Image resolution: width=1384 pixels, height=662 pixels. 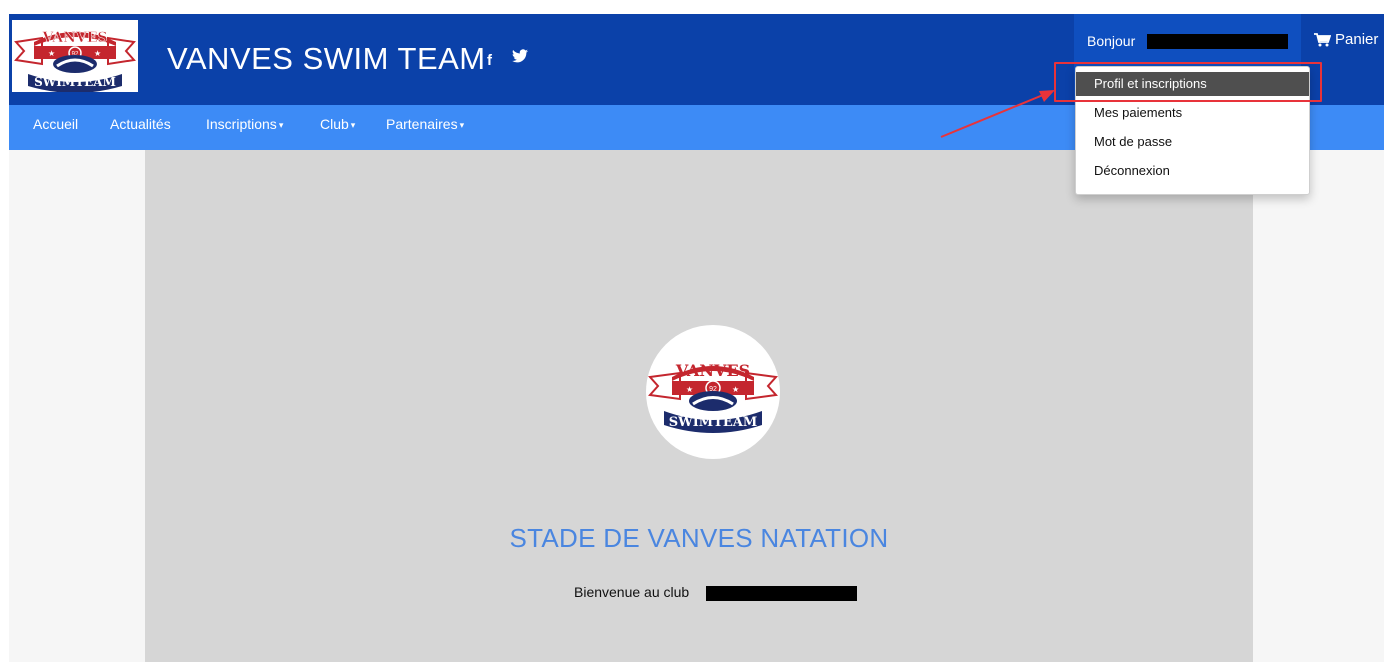 I want to click on cart-label: Panier, so click(x=1357, y=39).